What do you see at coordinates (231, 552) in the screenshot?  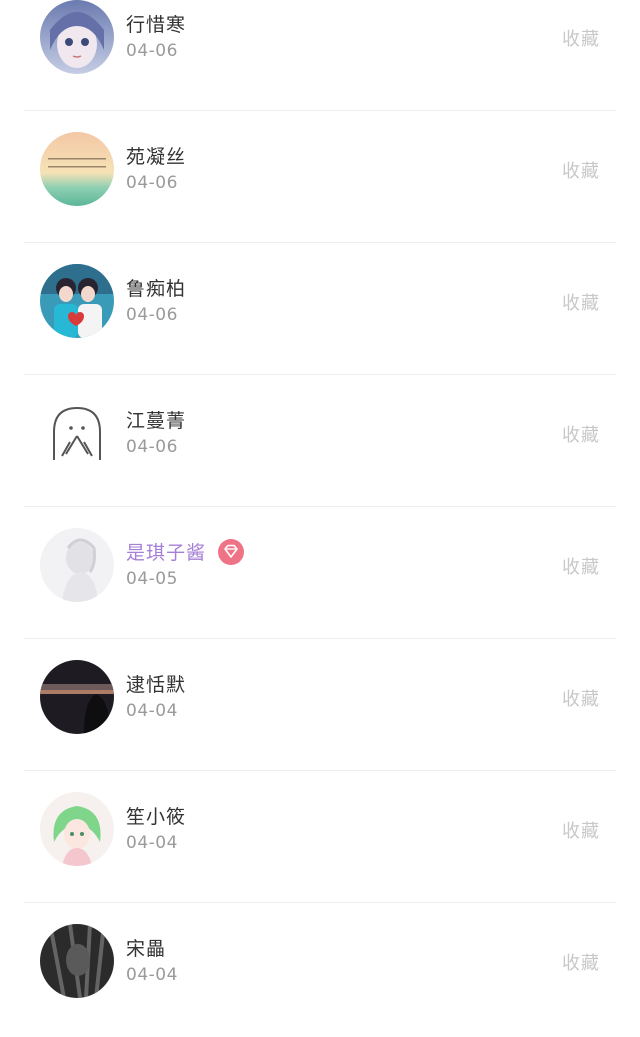 I see `vip-diamond-icon` at bounding box center [231, 552].